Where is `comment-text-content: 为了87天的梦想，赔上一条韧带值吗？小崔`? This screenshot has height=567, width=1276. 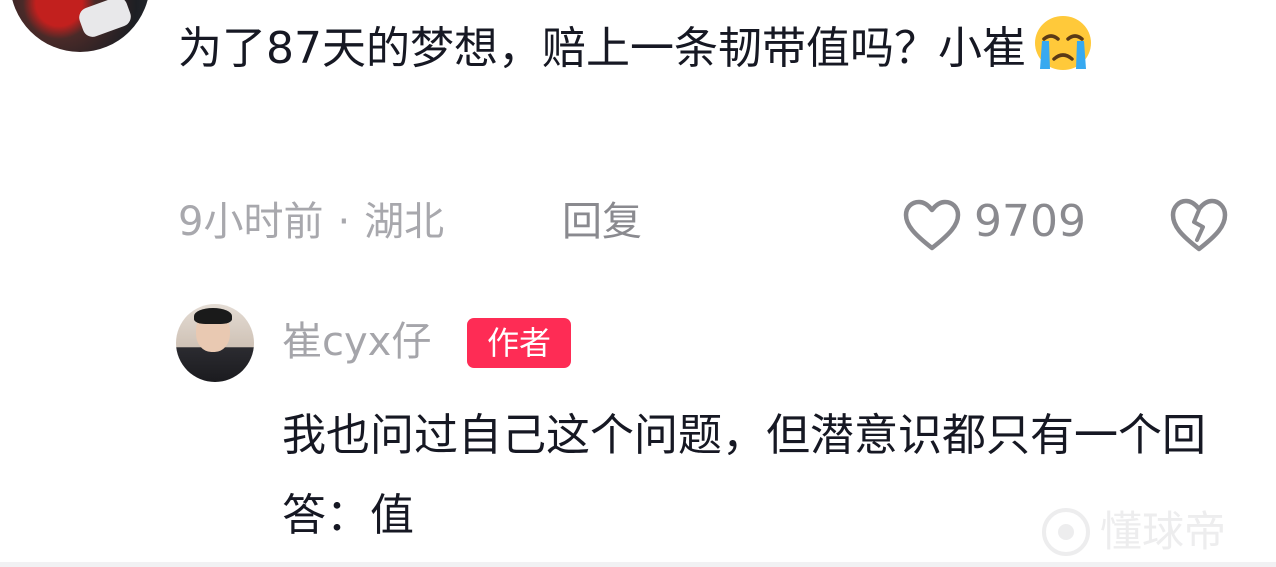
comment-text-content: 为了87天的梦想，赔上一条韧带值吗？小崔 is located at coordinates (602, 48).